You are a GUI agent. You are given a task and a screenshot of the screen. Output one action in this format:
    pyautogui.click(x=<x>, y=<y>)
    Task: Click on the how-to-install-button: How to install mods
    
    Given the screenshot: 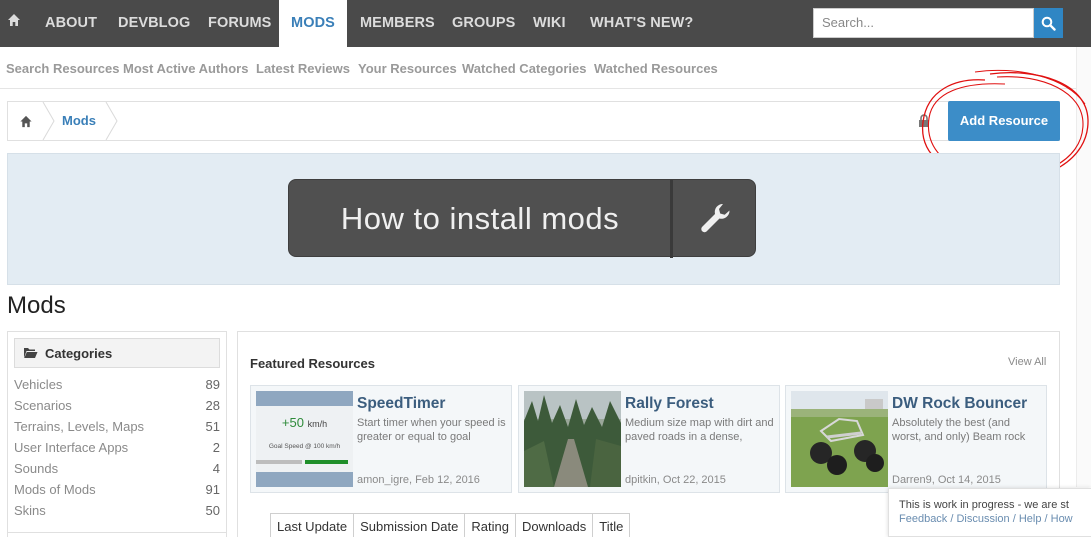 What is the action you would take?
    pyautogui.click(x=522, y=218)
    